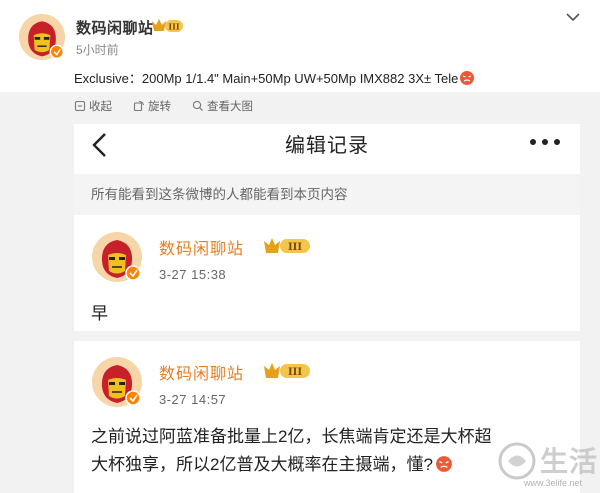 This screenshot has width=600, height=493. What do you see at coordinates (300, 106) in the screenshot?
I see `image-action-bar: 收起 旋转 查看大图` at bounding box center [300, 106].